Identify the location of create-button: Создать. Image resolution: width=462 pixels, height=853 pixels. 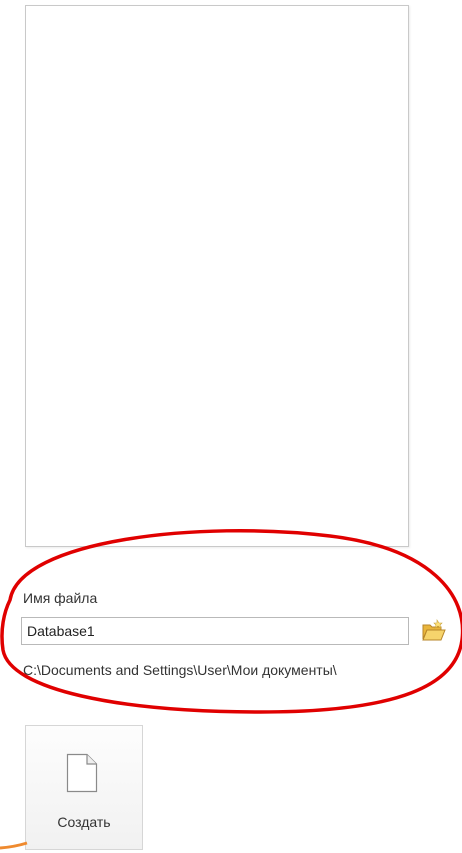
(84, 787).